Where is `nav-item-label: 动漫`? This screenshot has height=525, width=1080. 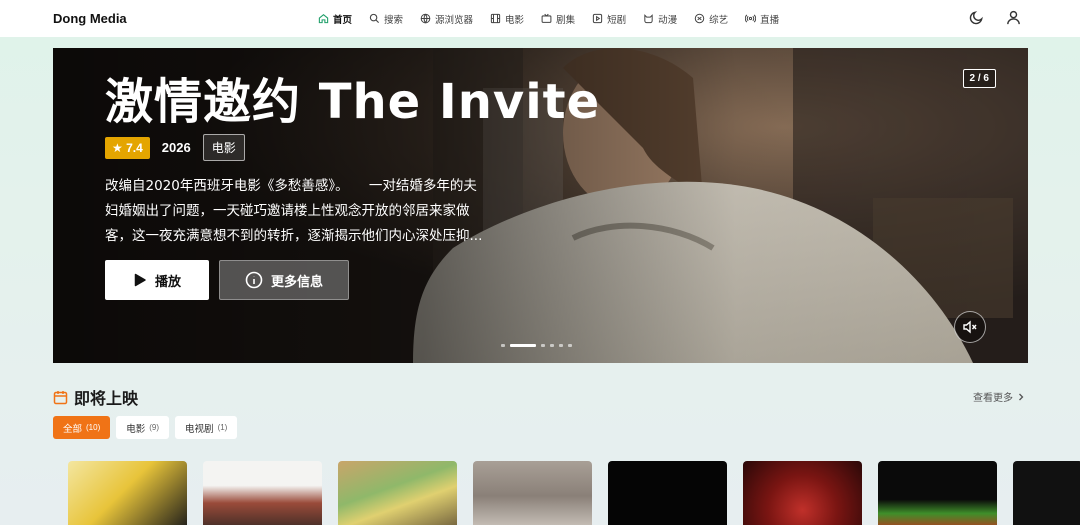 nav-item-label: 动漫 is located at coordinates (668, 20).